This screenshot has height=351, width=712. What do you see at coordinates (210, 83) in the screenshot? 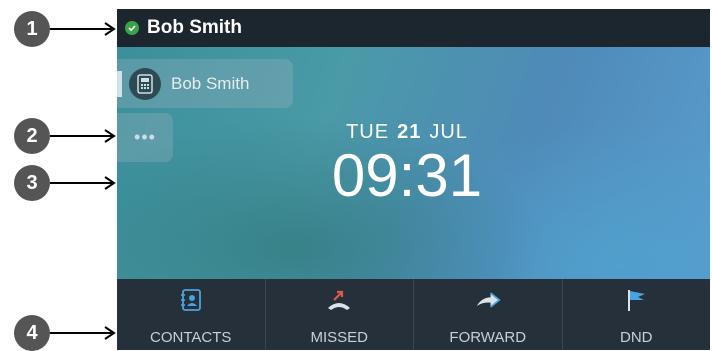
I see `line-key-label: Bob Smith` at bounding box center [210, 83].